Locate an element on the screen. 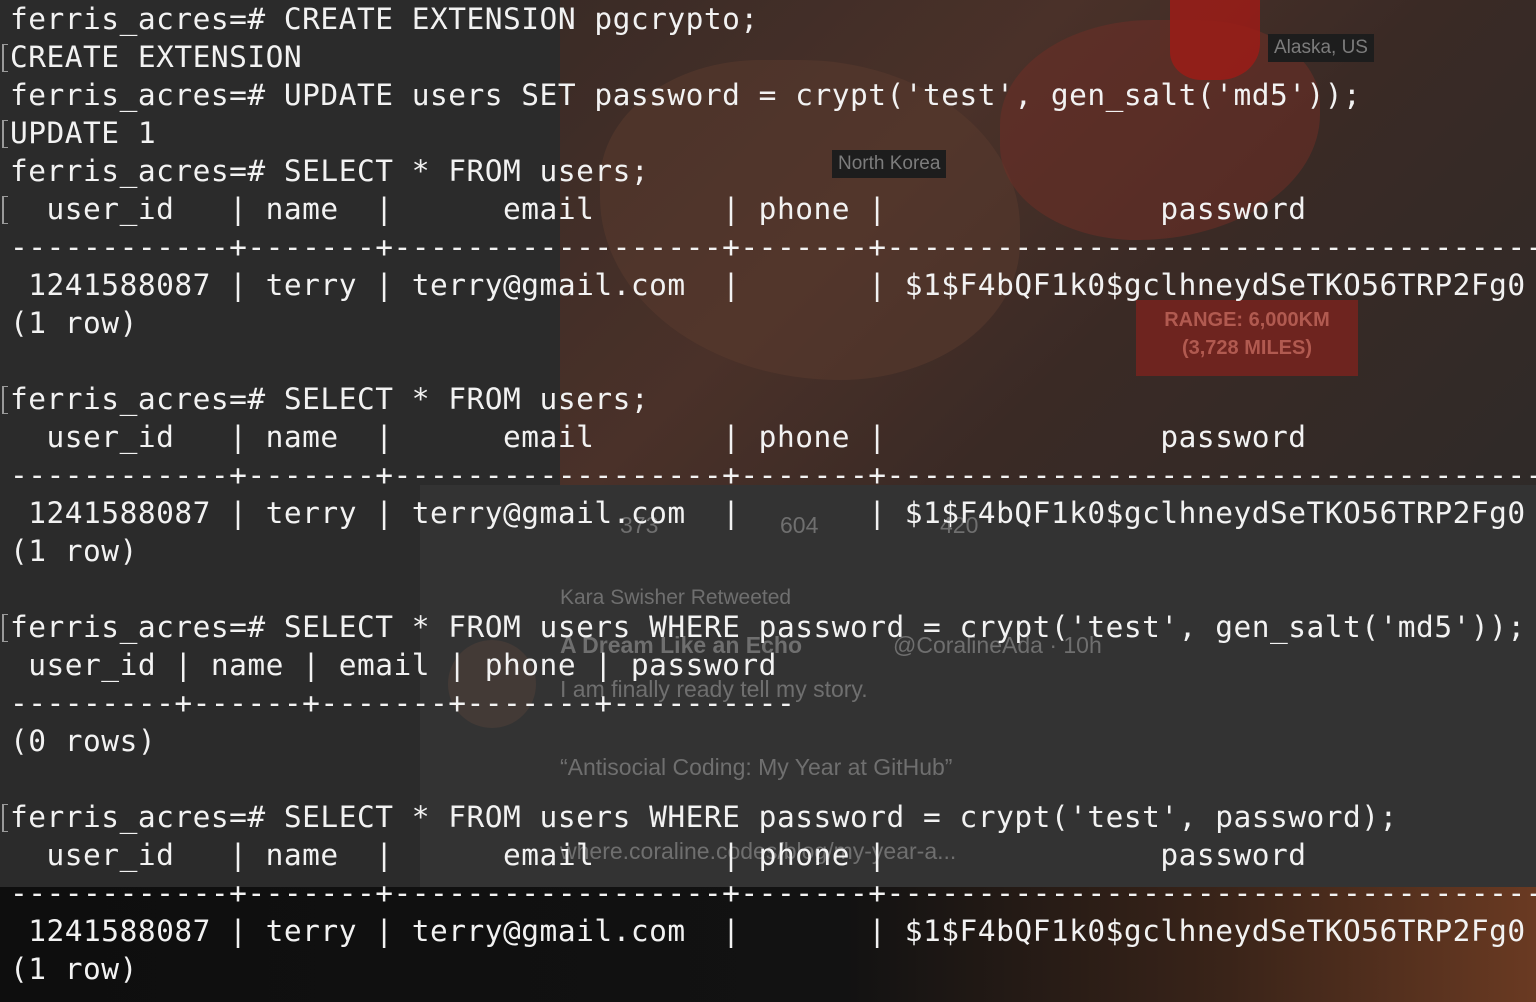  map-range-box: RANGE: 6,000KM (3,728 MILES) is located at coordinates (1247, 338).